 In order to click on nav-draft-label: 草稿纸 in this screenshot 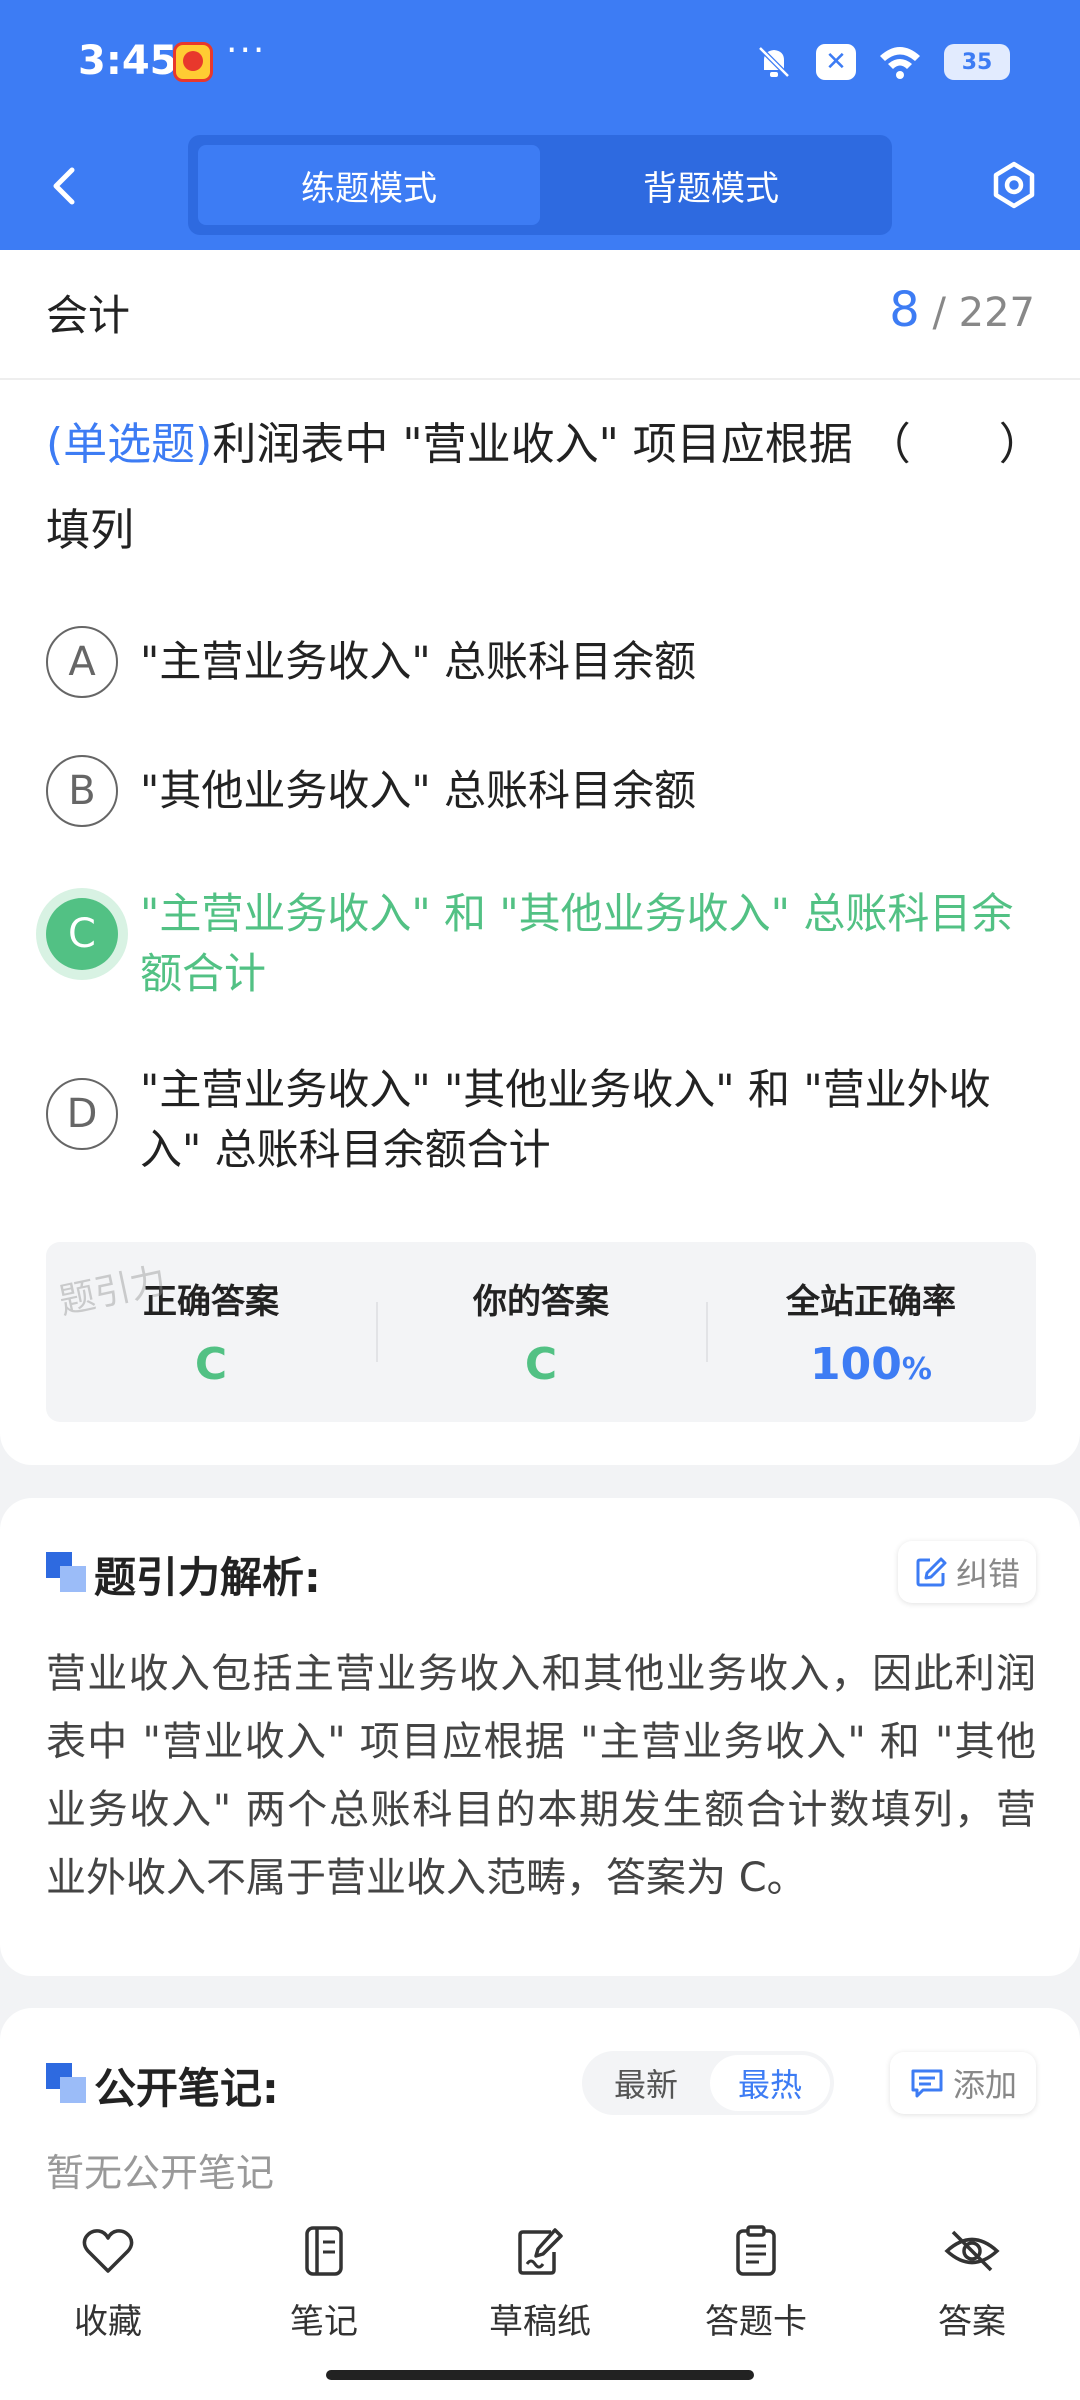, I will do `click(540, 2322)`.